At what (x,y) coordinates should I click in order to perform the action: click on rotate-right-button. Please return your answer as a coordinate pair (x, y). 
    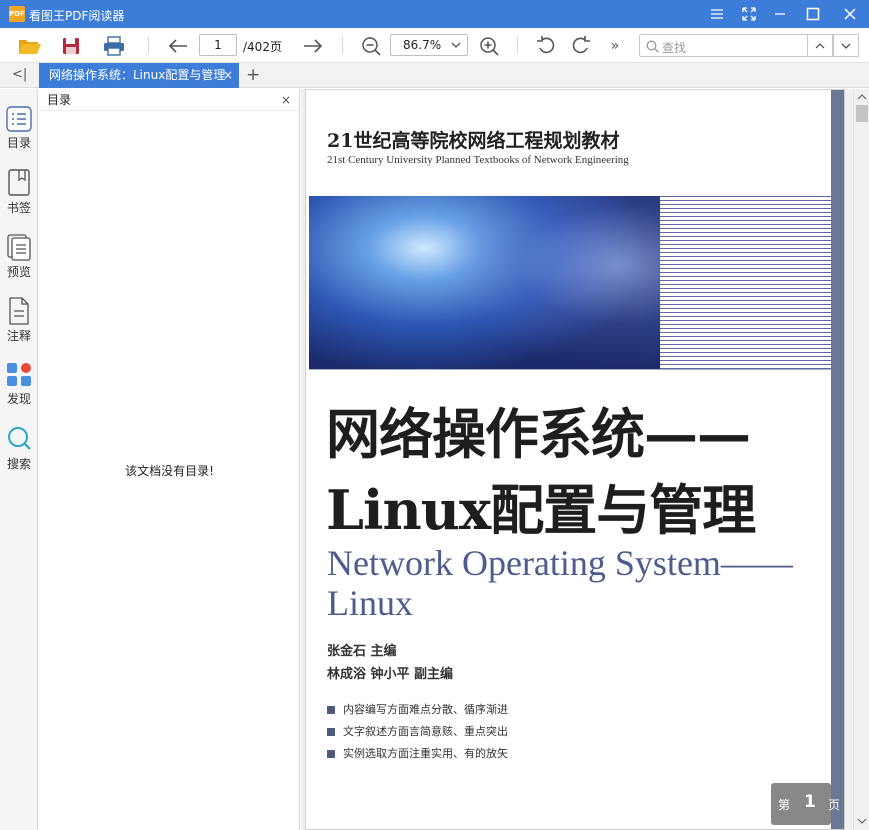
    Looking at the image, I should click on (581, 45).